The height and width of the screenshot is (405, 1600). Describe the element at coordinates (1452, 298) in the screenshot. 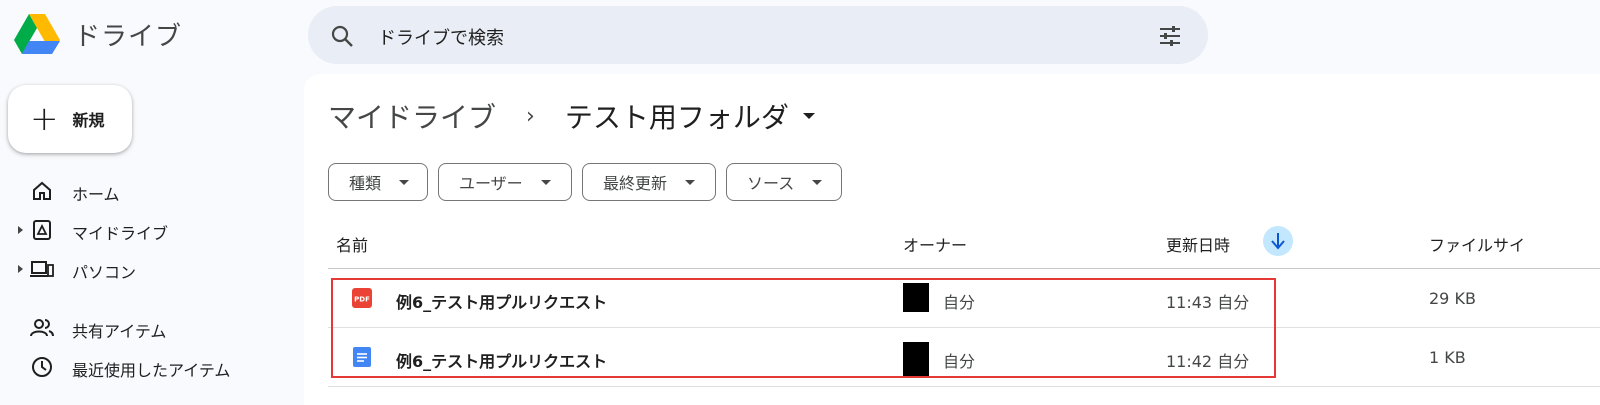

I see `file-size: 29 KB` at that location.